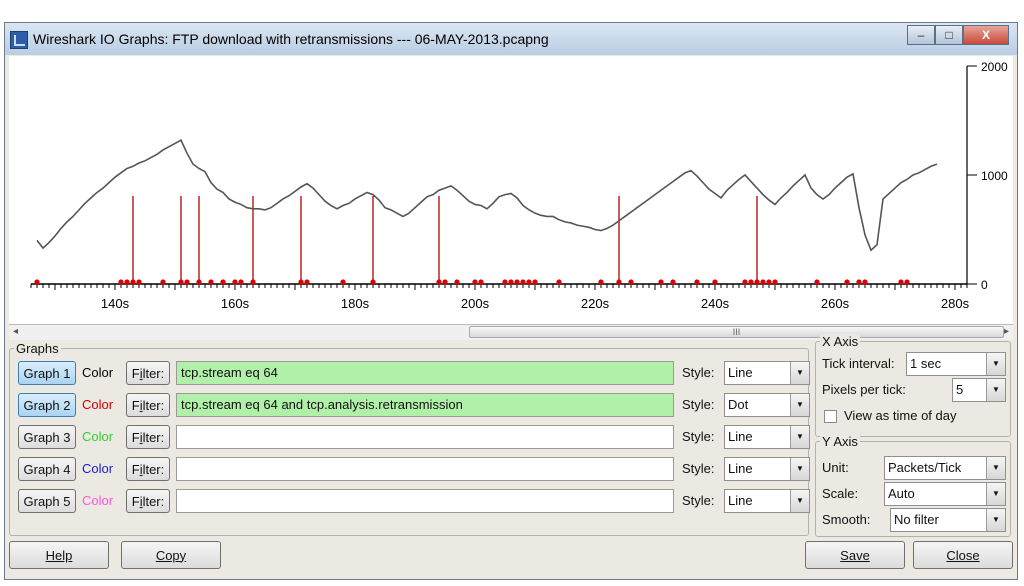 The height and width of the screenshot is (586, 1024). What do you see at coordinates (945, 494) in the screenshot?
I see `scale-select: Auto ▼` at bounding box center [945, 494].